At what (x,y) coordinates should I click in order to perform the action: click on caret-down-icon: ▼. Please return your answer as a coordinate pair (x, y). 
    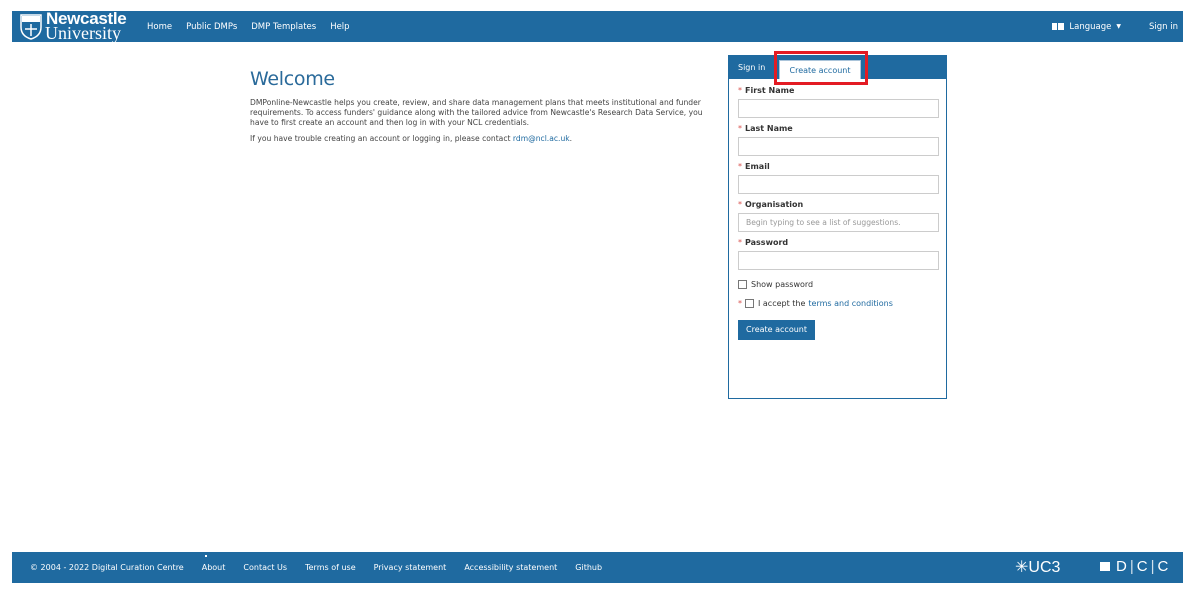
    Looking at the image, I should click on (1118, 26).